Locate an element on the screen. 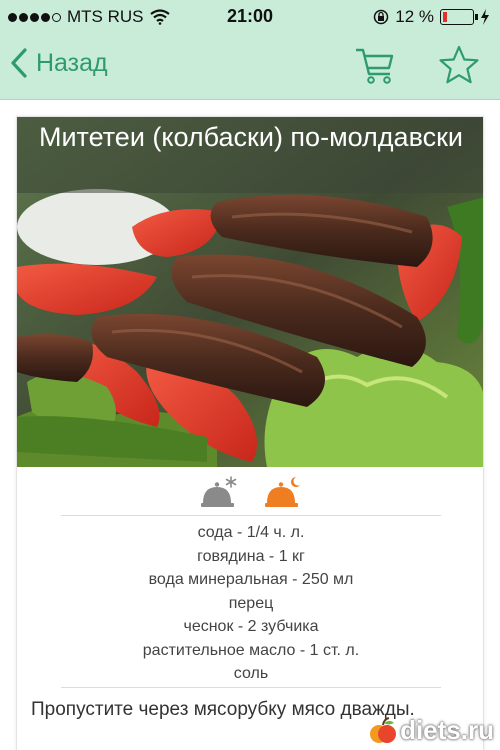  apple-logo-icon is located at coordinates (383, 729).